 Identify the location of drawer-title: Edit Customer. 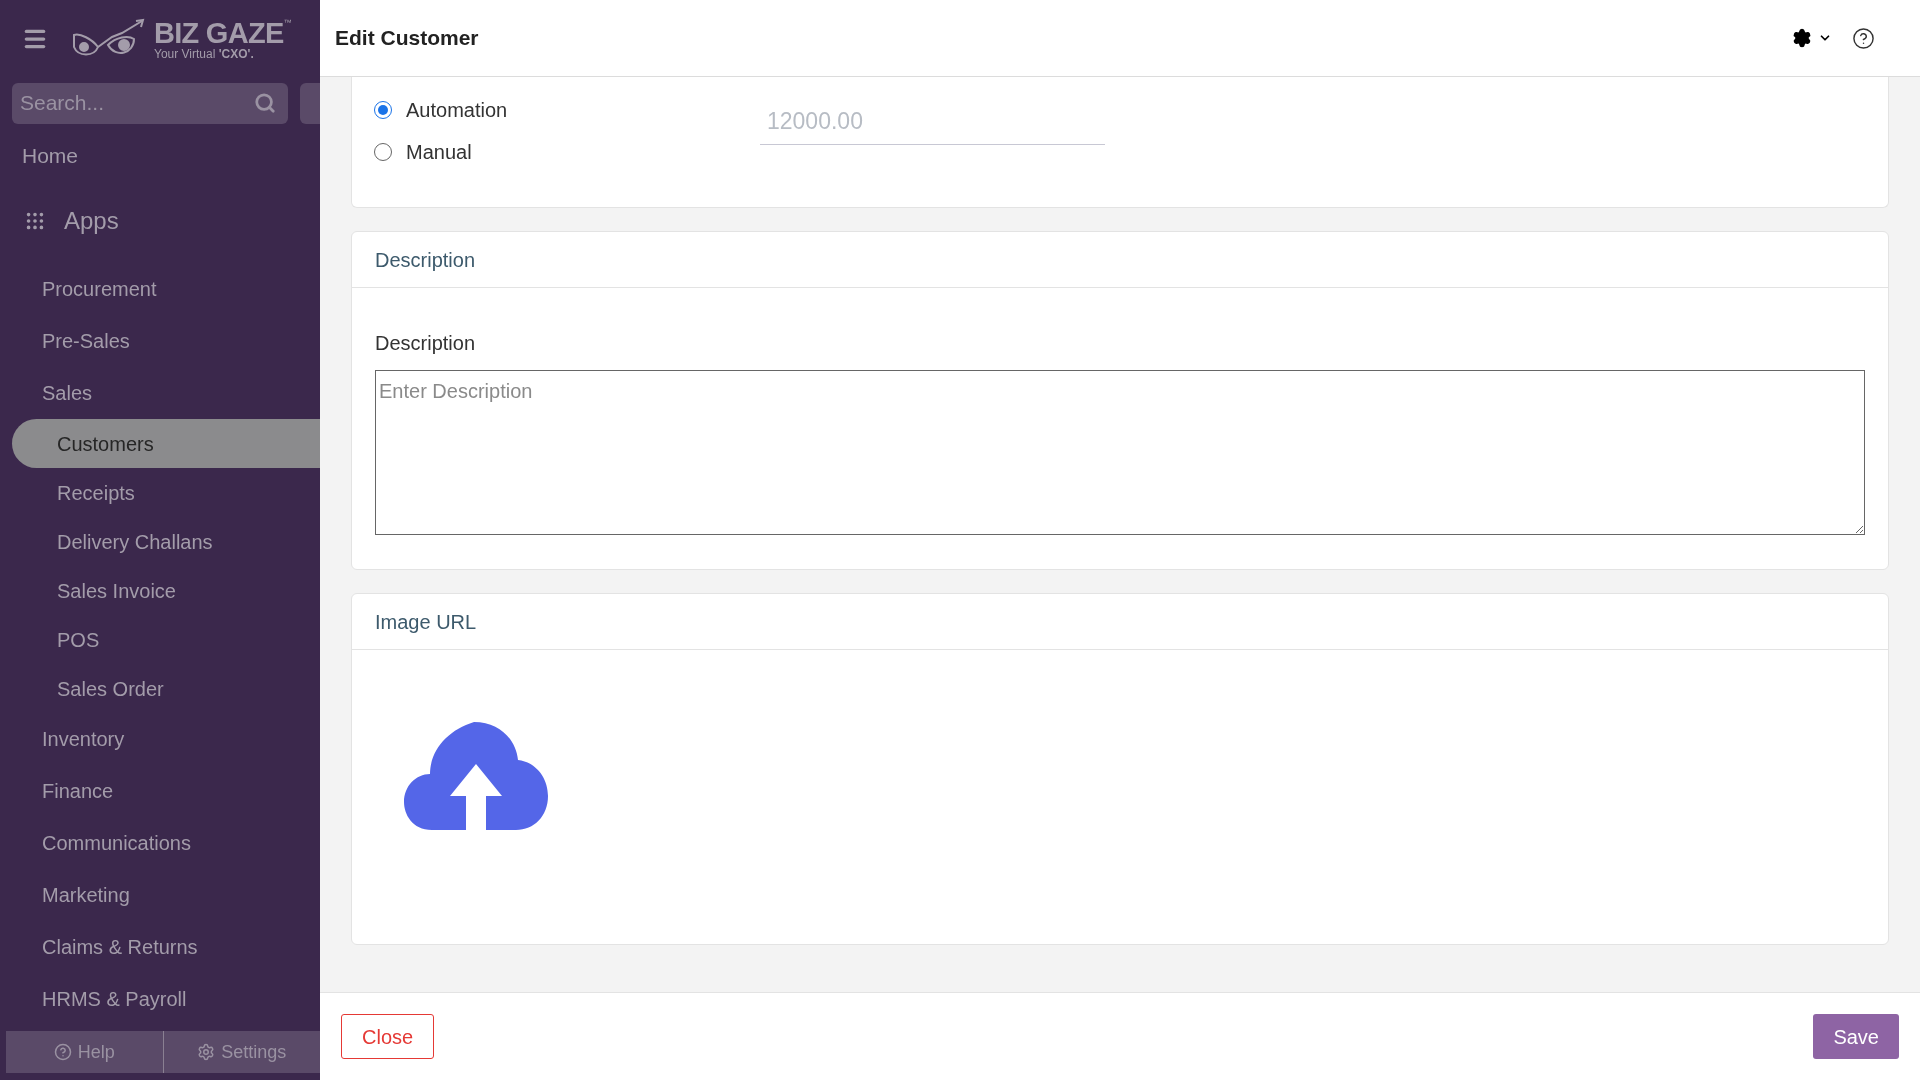
(407, 38).